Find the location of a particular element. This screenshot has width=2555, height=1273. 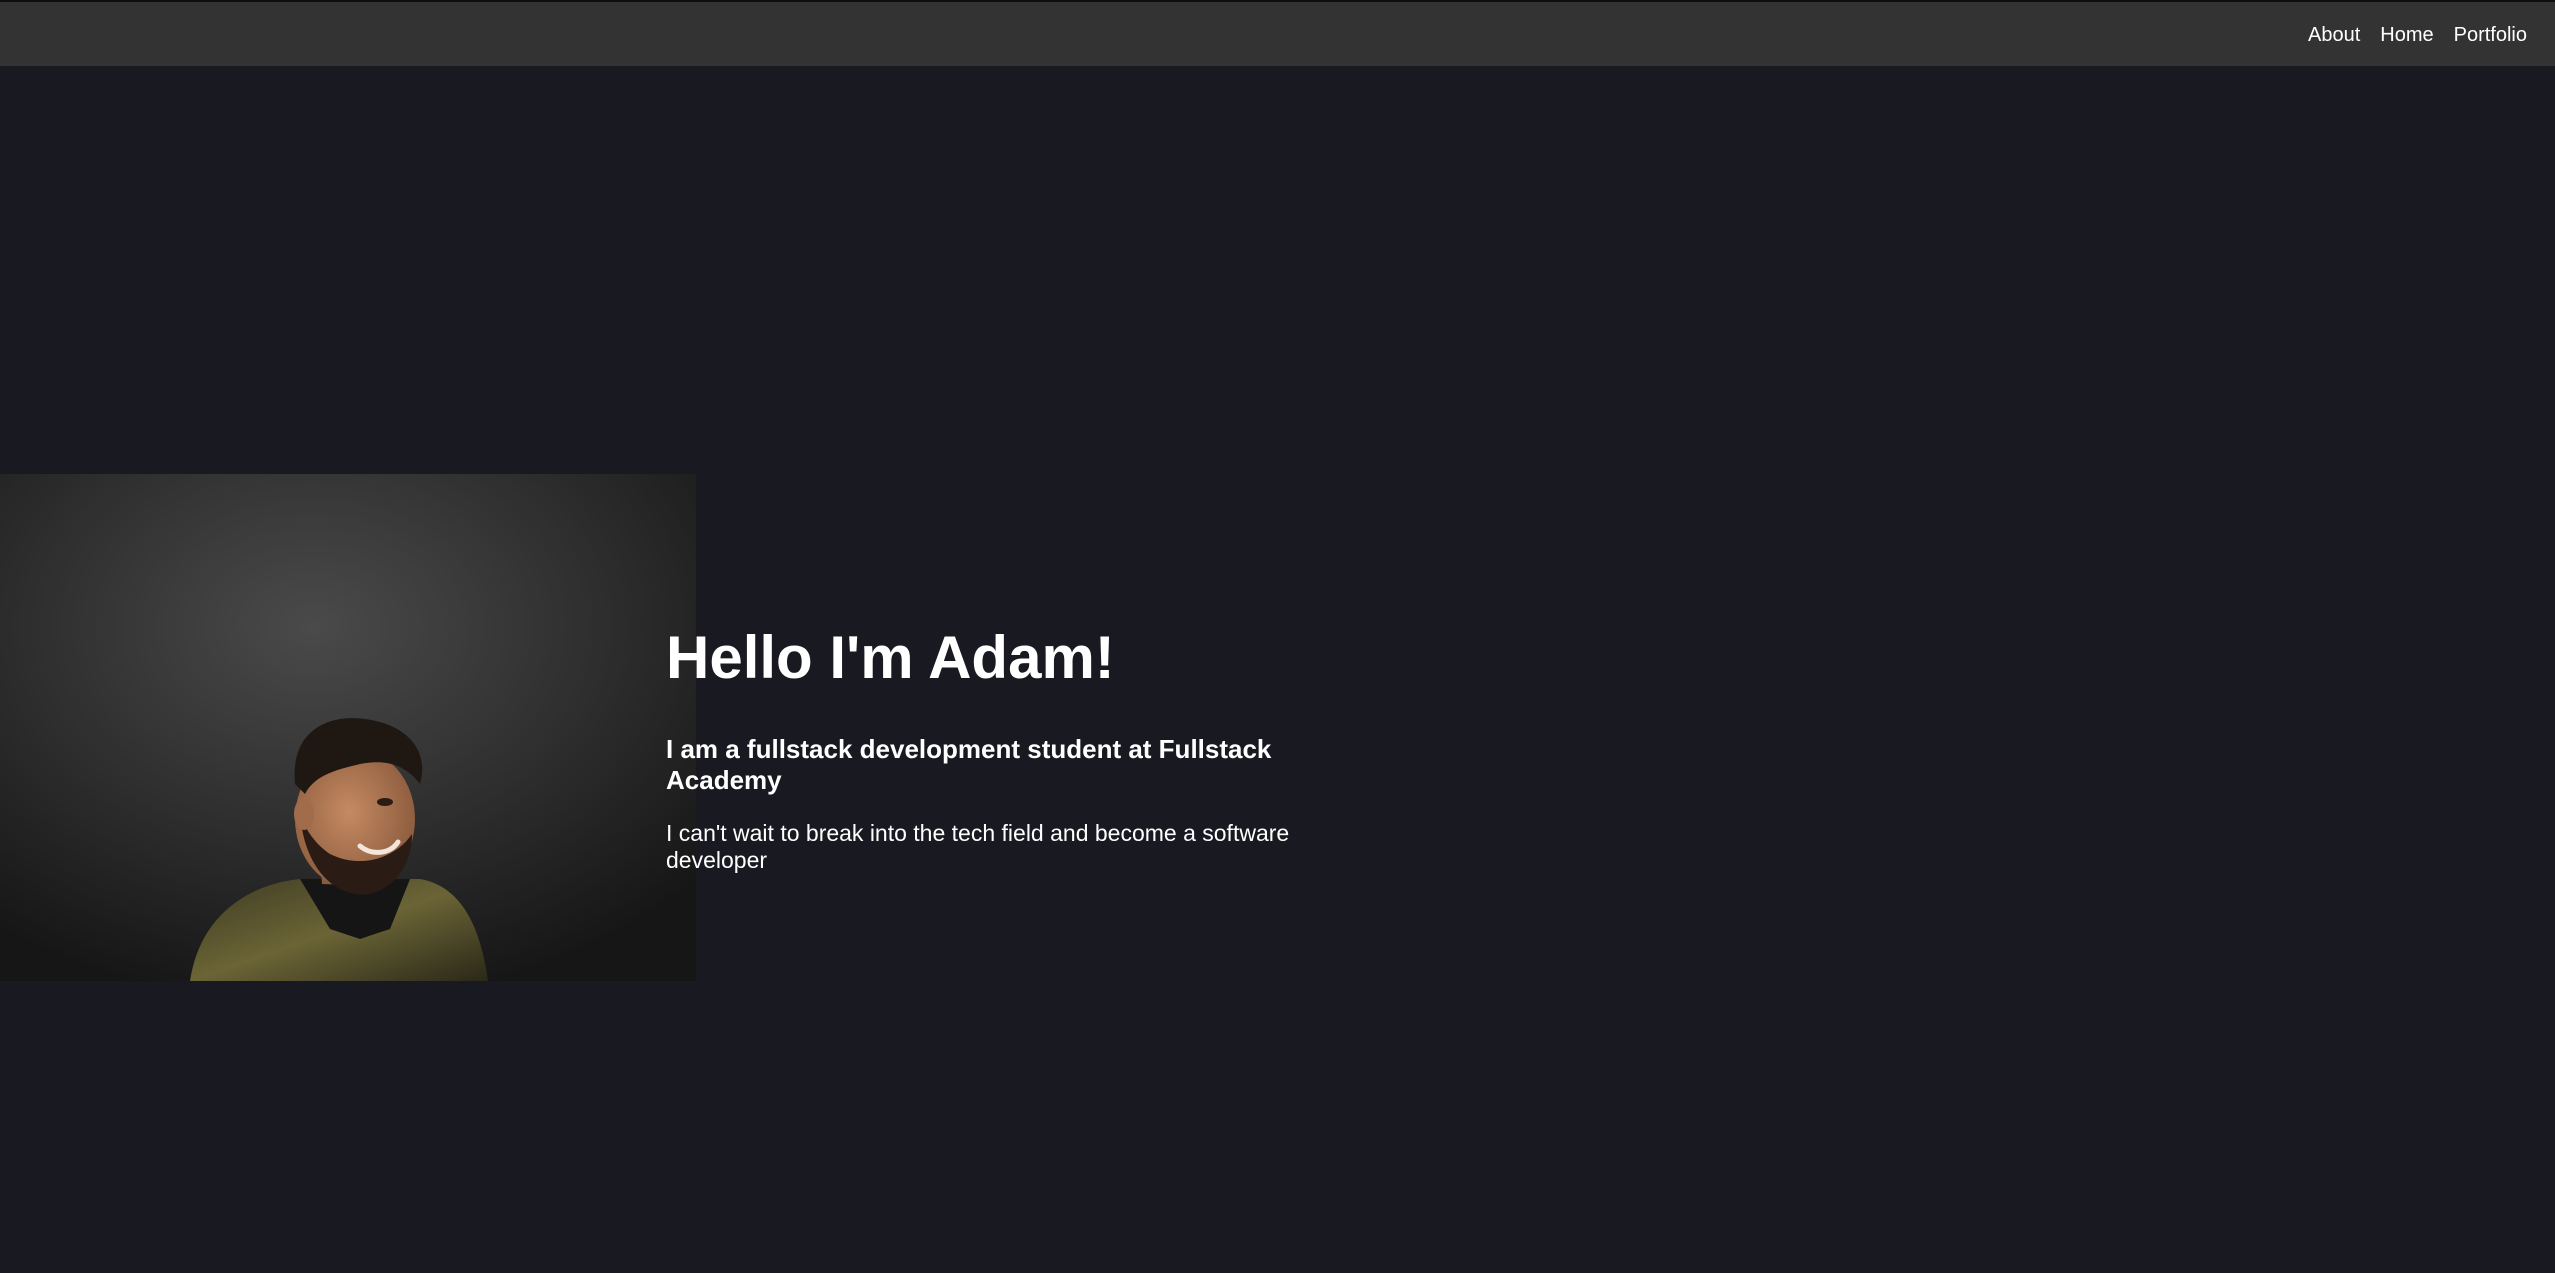

nav-link-home: Home is located at coordinates (2406, 35).